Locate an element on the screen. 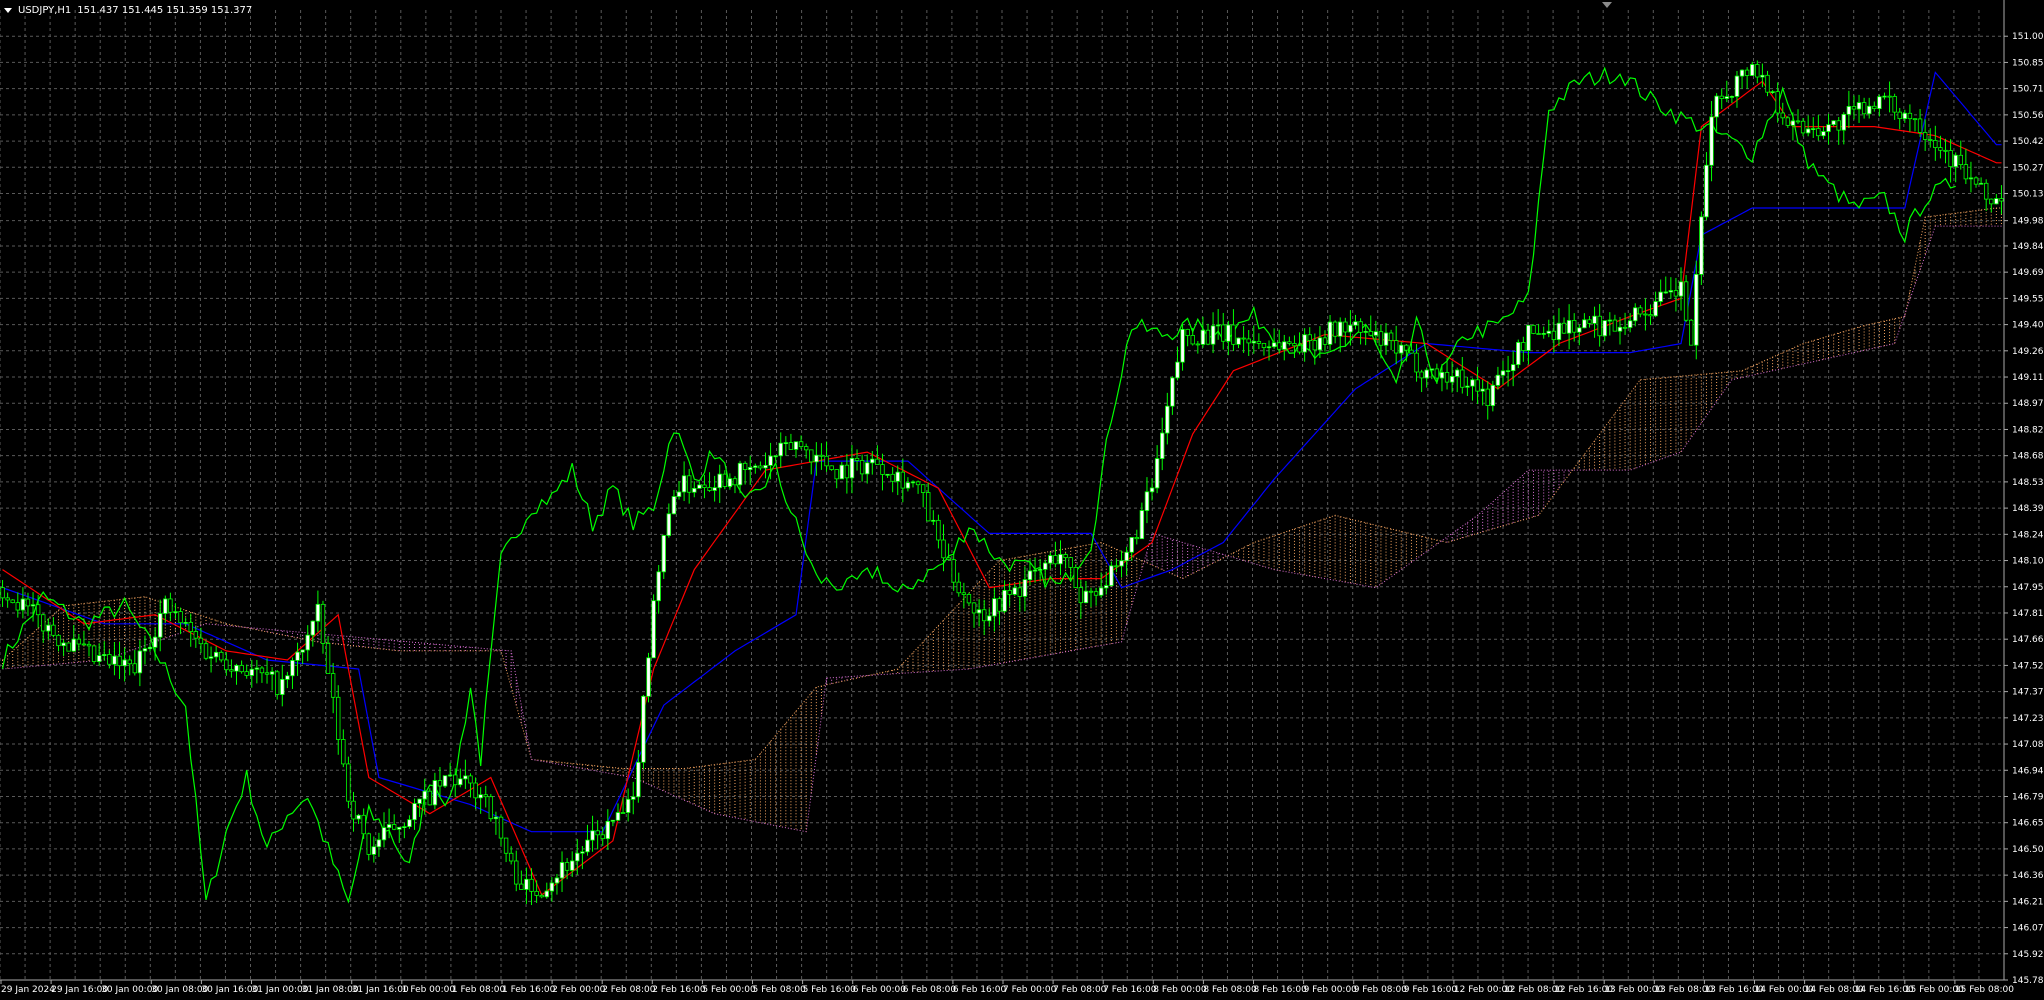 The width and height of the screenshot is (2044, 1000). dropdown-arrow-icon is located at coordinates (8, 10).